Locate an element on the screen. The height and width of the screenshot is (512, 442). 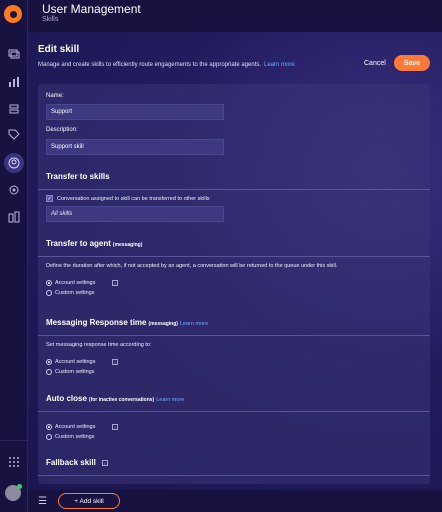
transfer-skills-checkbox: ✓ is located at coordinates (49, 198).